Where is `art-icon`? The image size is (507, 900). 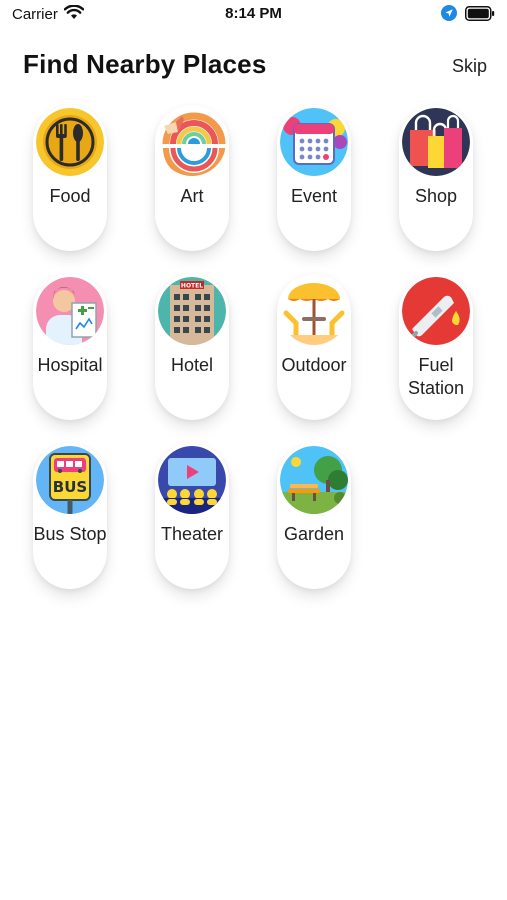 art-icon is located at coordinates (192, 142).